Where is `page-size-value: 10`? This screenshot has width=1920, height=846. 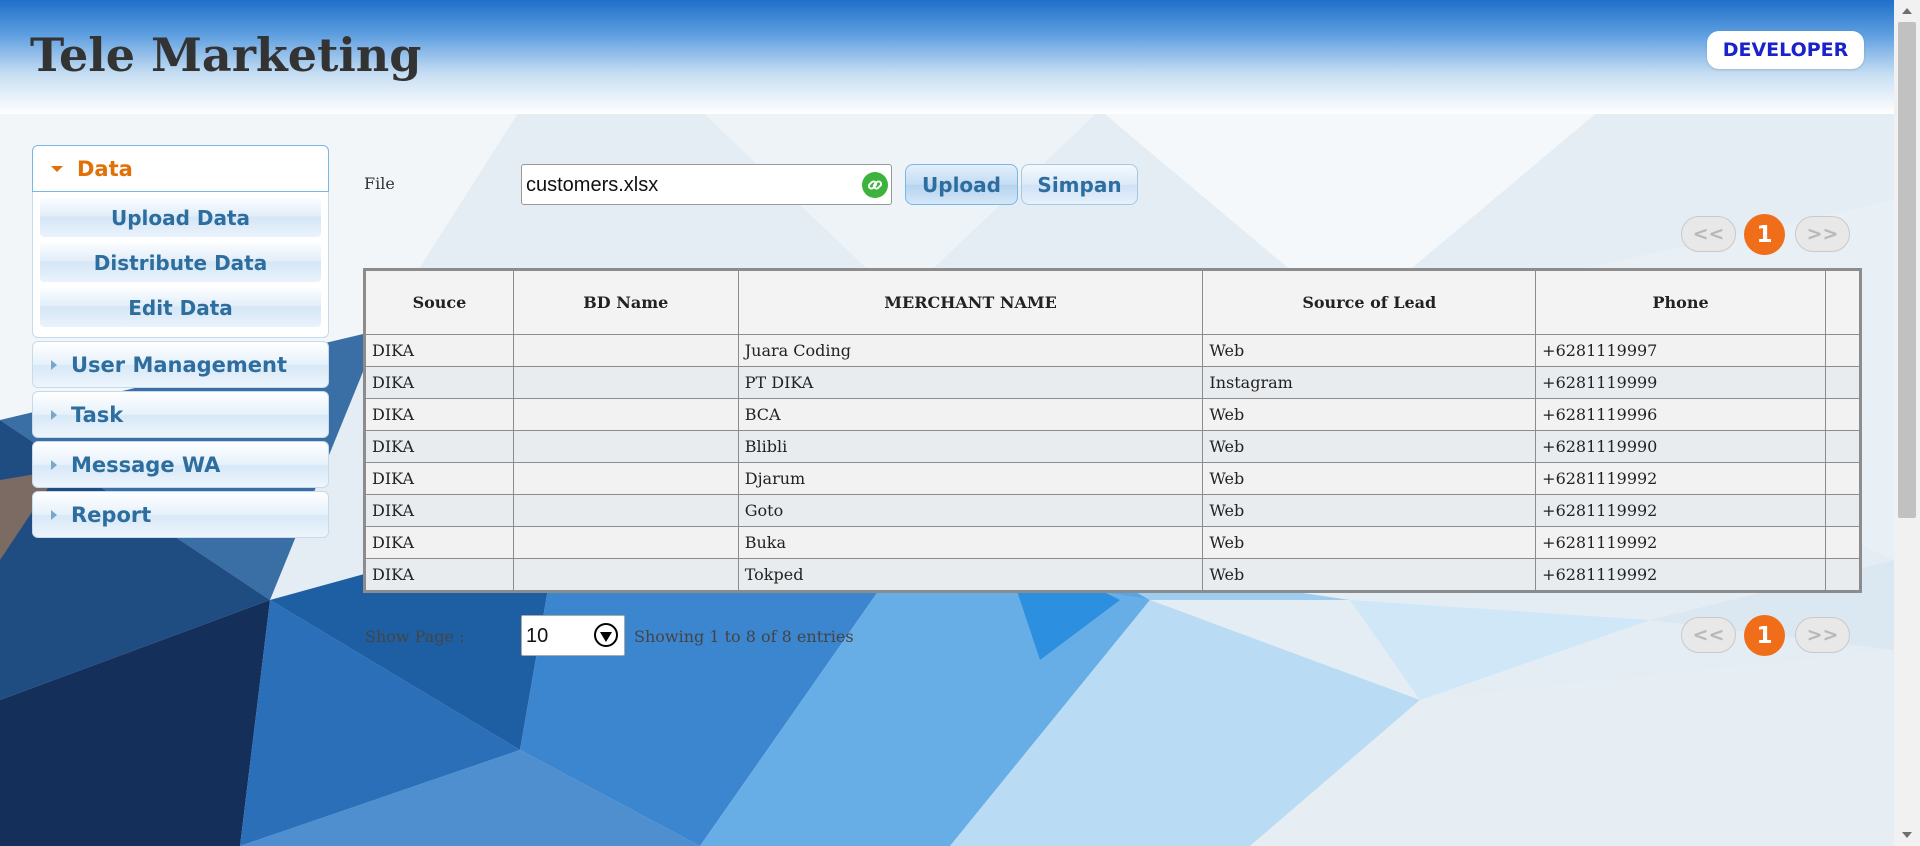
page-size-value: 10 is located at coordinates (537, 636).